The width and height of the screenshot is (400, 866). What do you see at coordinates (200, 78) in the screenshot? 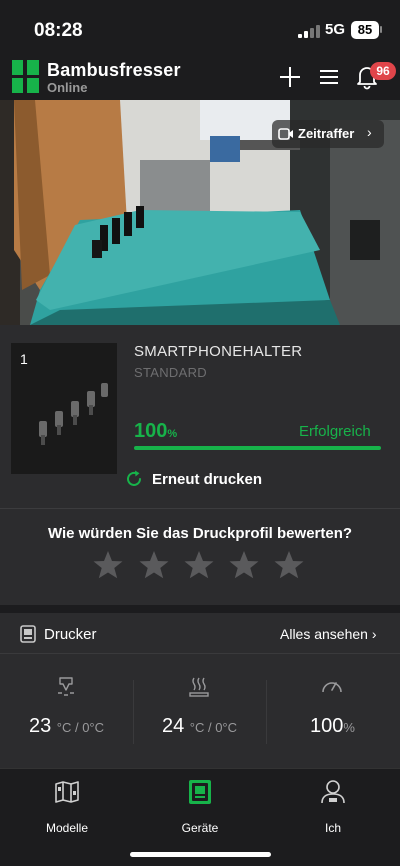
I see `app-header: Bambusfresser Online` at bounding box center [200, 78].